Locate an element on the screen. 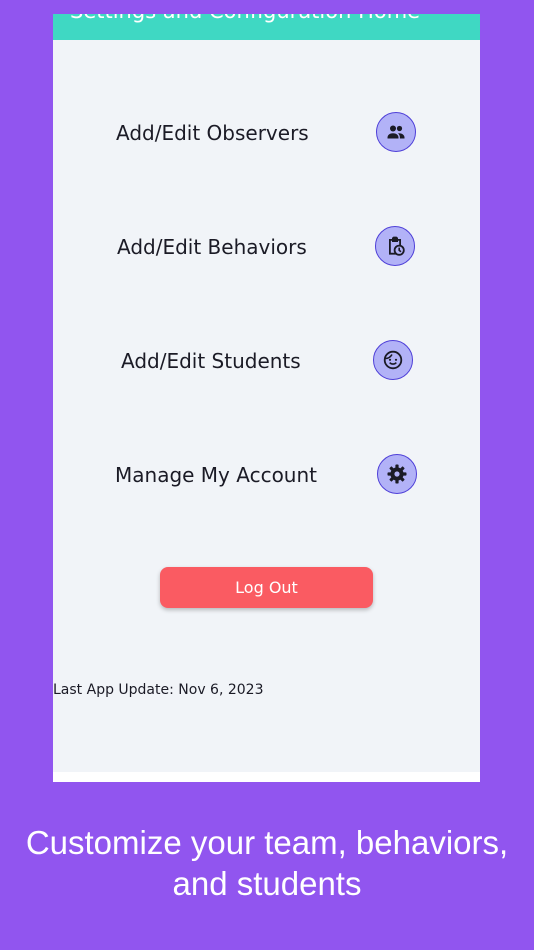 This screenshot has width=534, height=950. menu-item-students: Add/Edit Students is located at coordinates (266, 361).